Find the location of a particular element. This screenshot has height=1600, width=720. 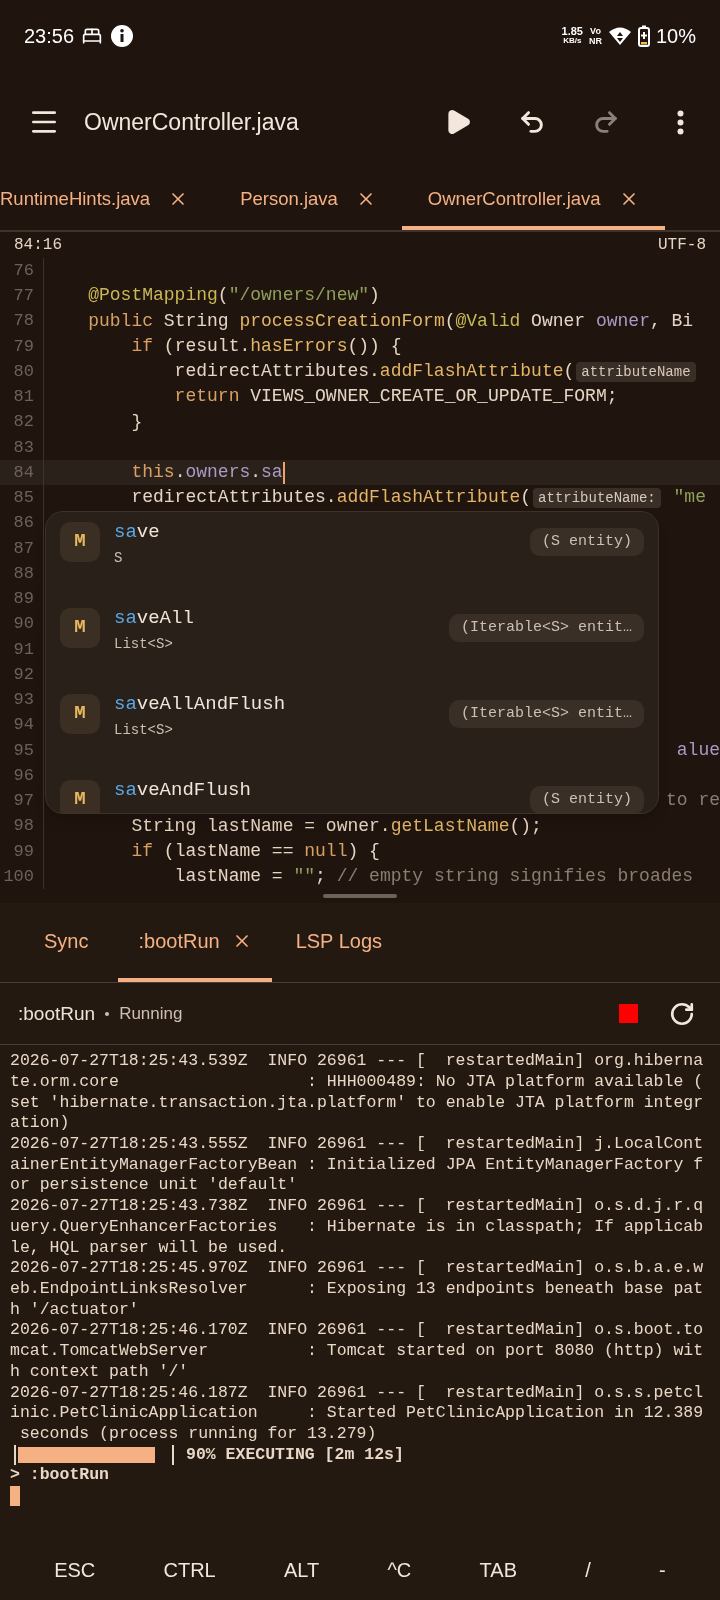

line-number: 94 is located at coordinates (23, 725).